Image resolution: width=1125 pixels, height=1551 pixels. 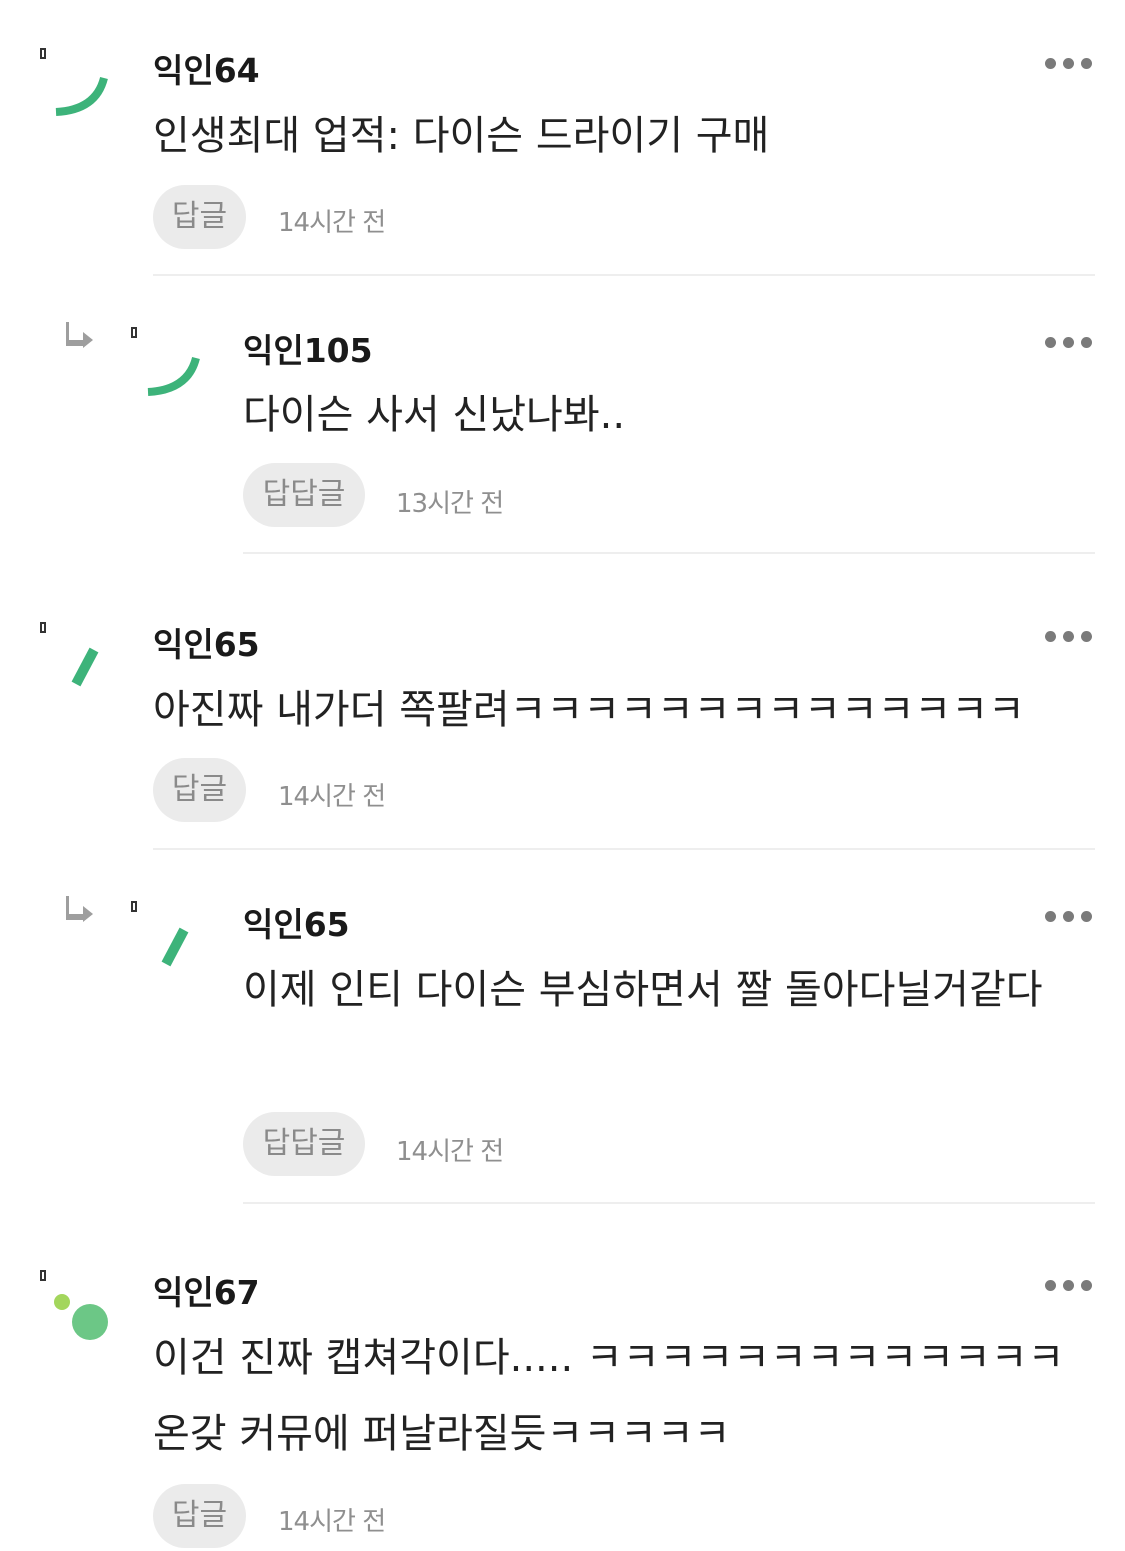 What do you see at coordinates (643, 990) in the screenshot?
I see `comment-text: 이제 인티 다이슨 부심하면서 짤 돌아다닐거같다` at bounding box center [643, 990].